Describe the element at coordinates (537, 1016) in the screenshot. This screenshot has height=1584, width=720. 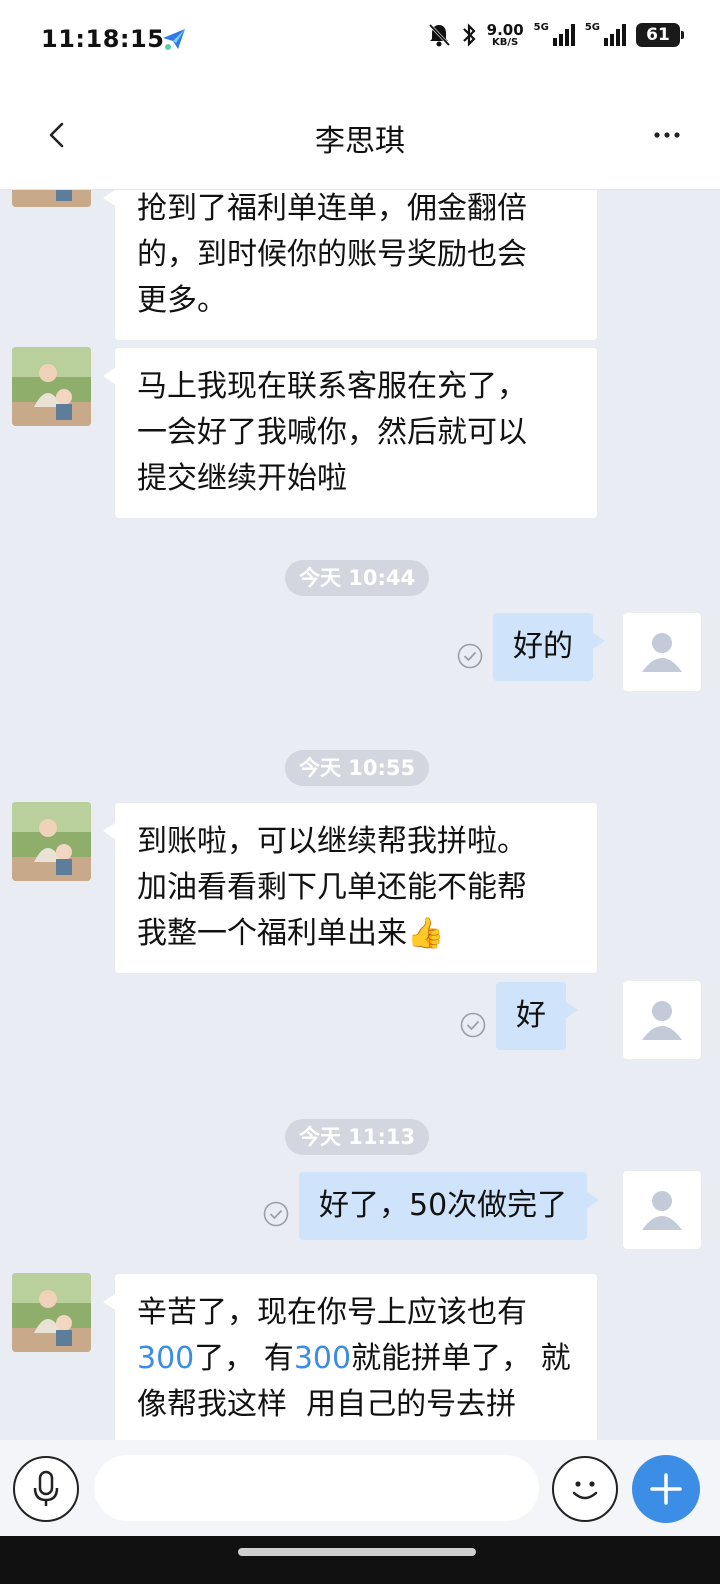
I see `outgoing-message: 好` at that location.